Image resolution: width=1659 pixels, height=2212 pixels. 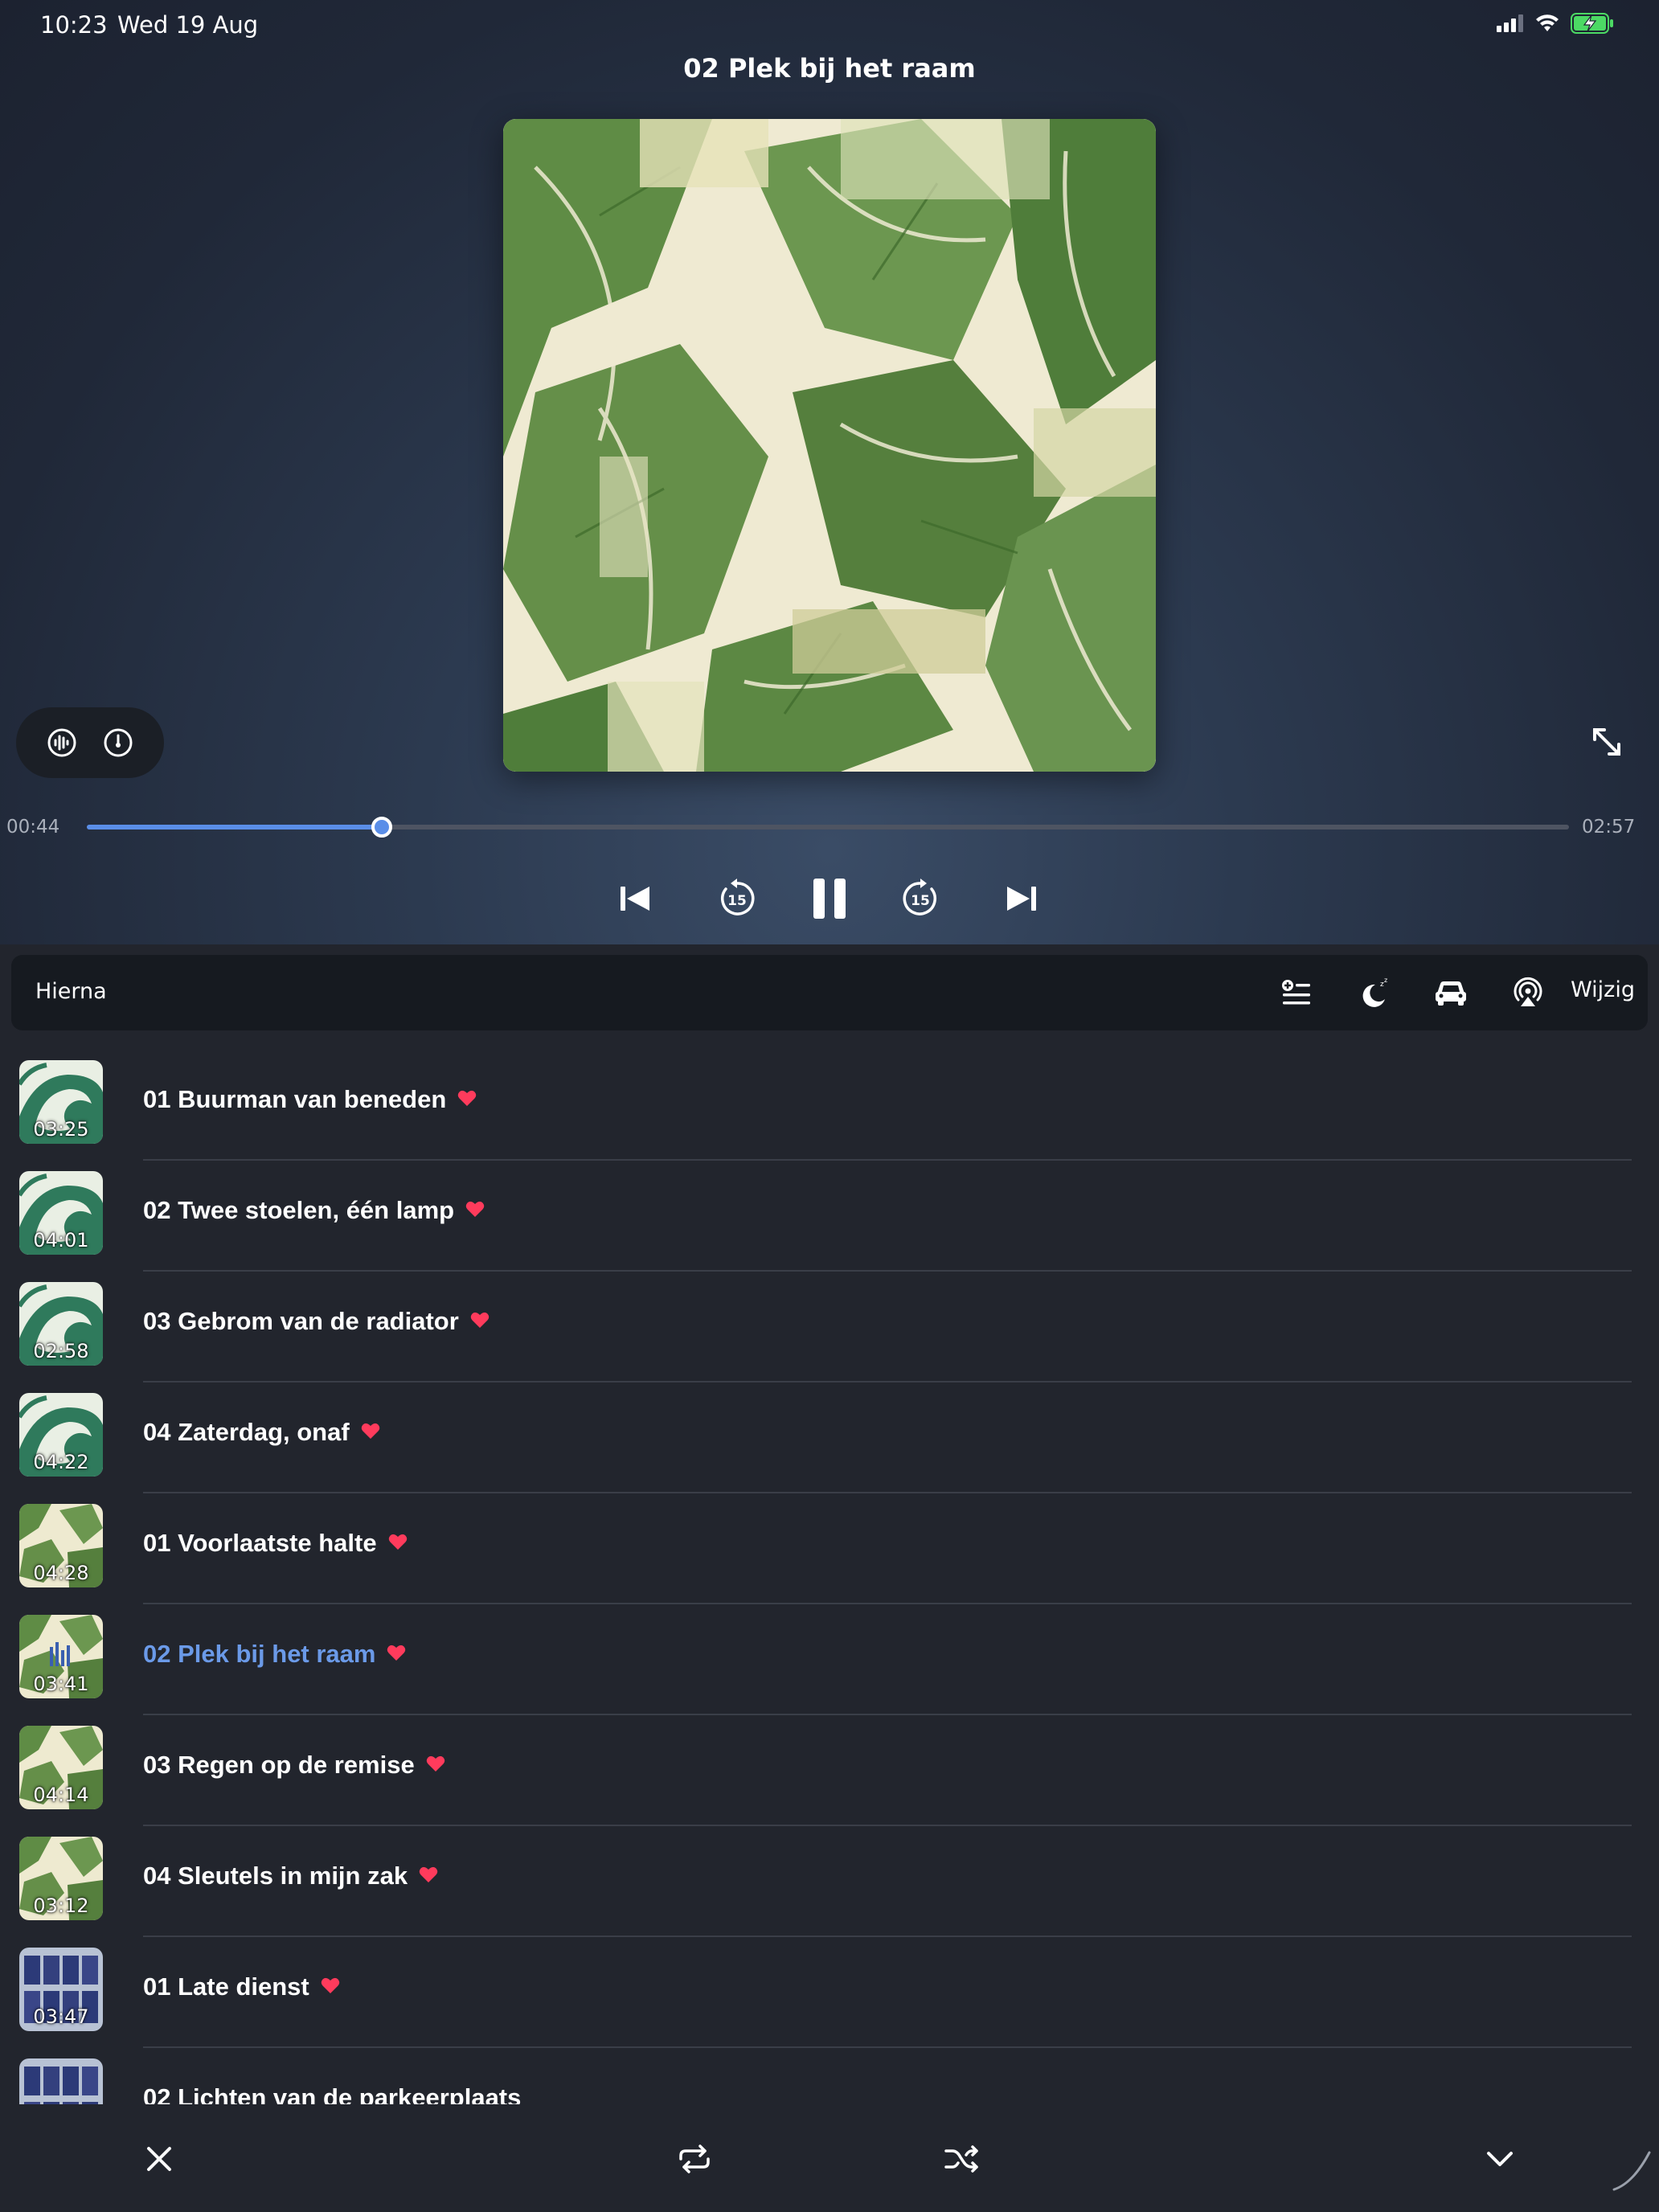 What do you see at coordinates (1296, 993) in the screenshot?
I see `add-list-icon` at bounding box center [1296, 993].